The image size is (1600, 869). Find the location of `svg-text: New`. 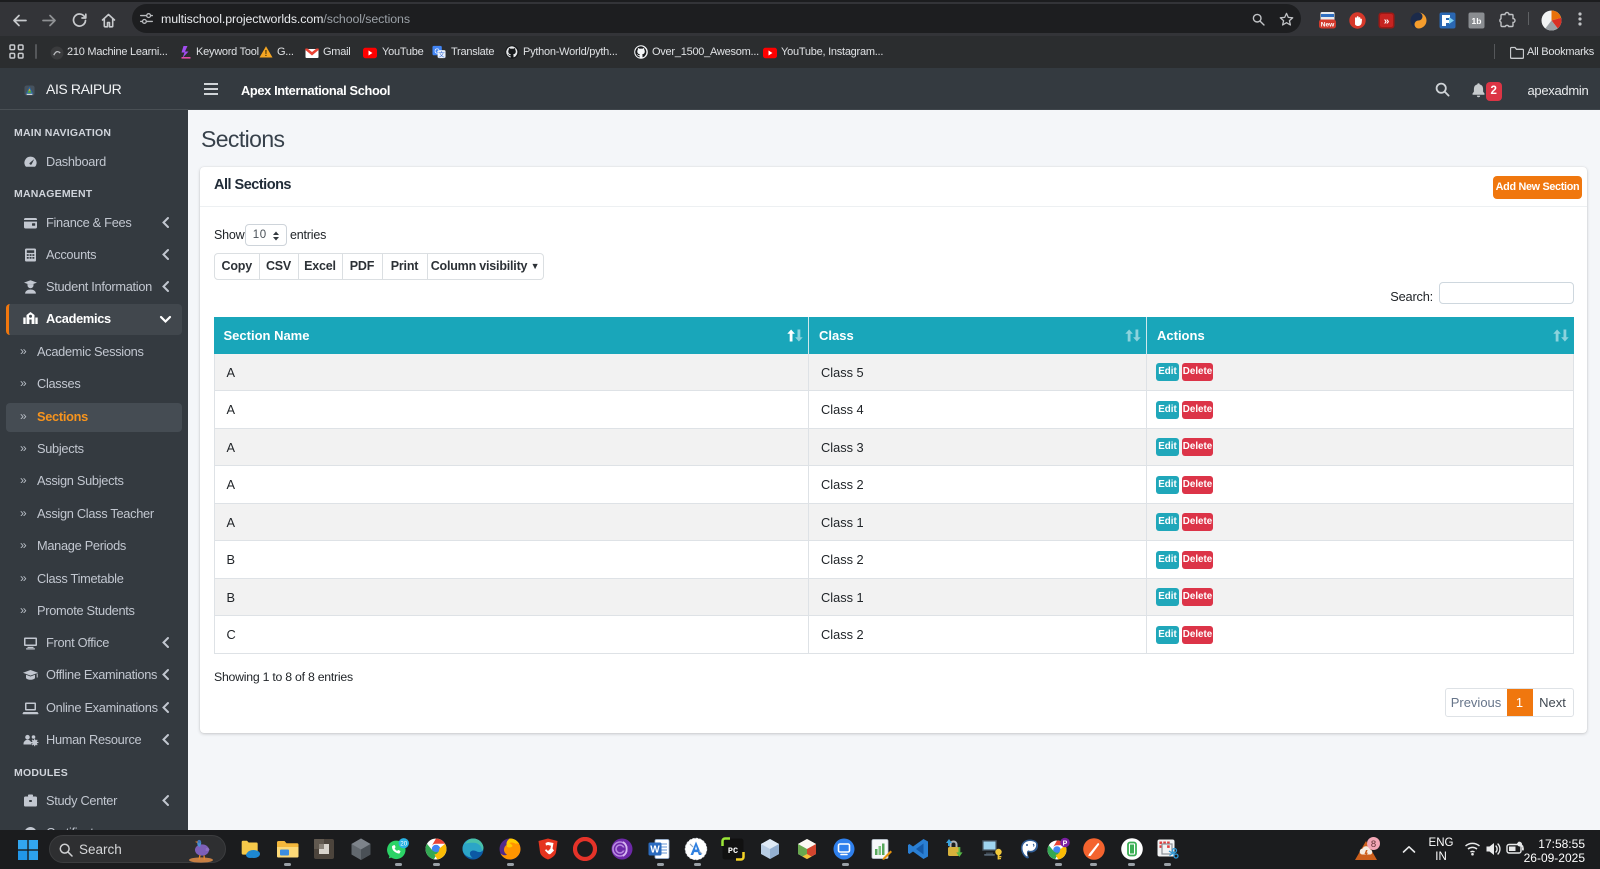

svg-text: New is located at coordinates (1328, 25).